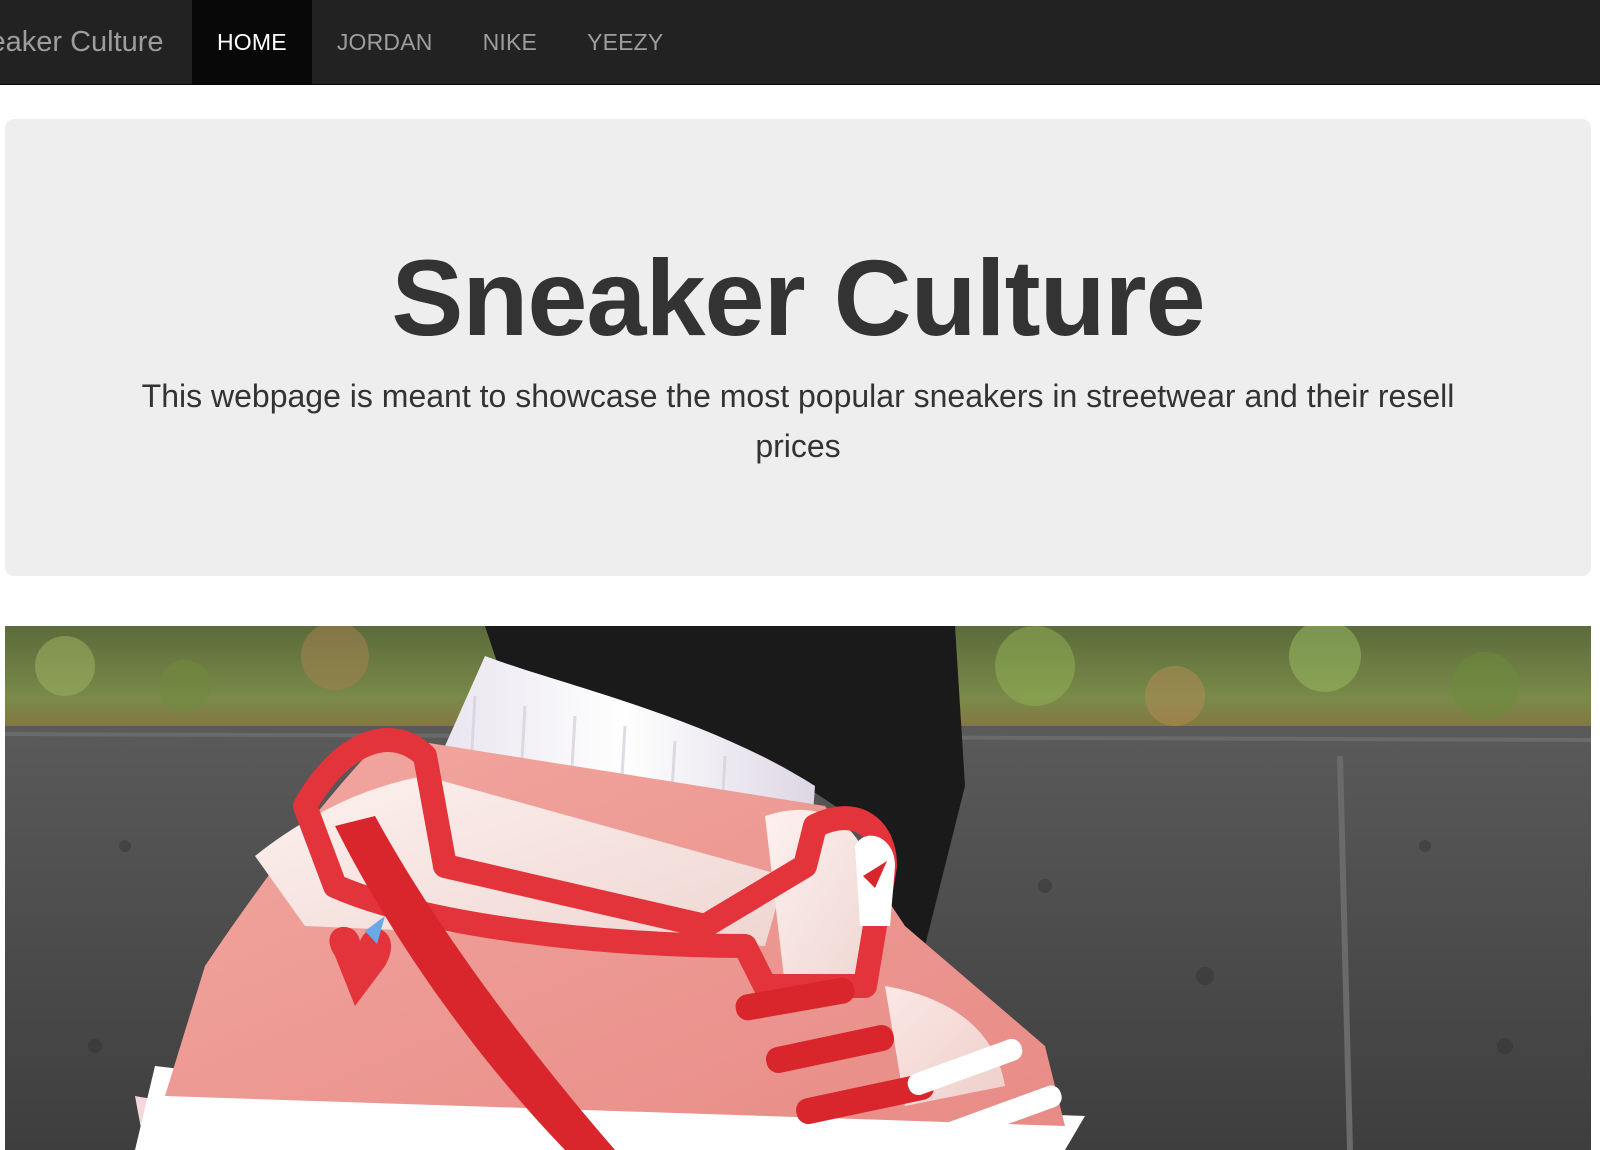  Describe the element at coordinates (800, 42) in the screenshot. I see `top-navbar: Sneaker Culture HOME JORDAN NIKE YEEZY` at that location.